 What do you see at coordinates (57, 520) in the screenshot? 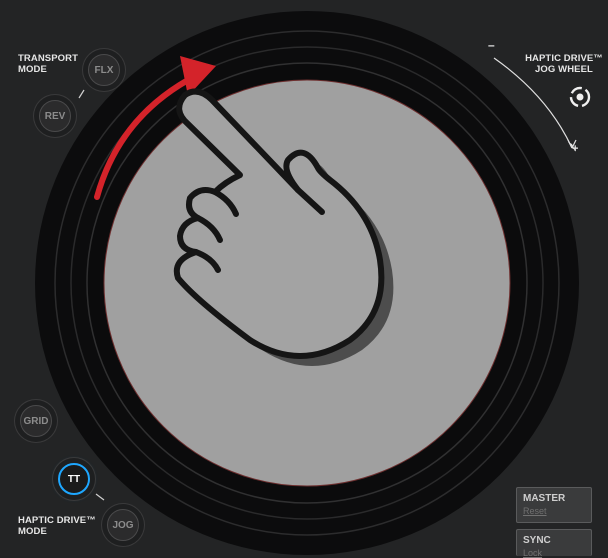
I see `haptic-drive-mode-label-line1: HAPTIC DRIVE™` at bounding box center [57, 520].